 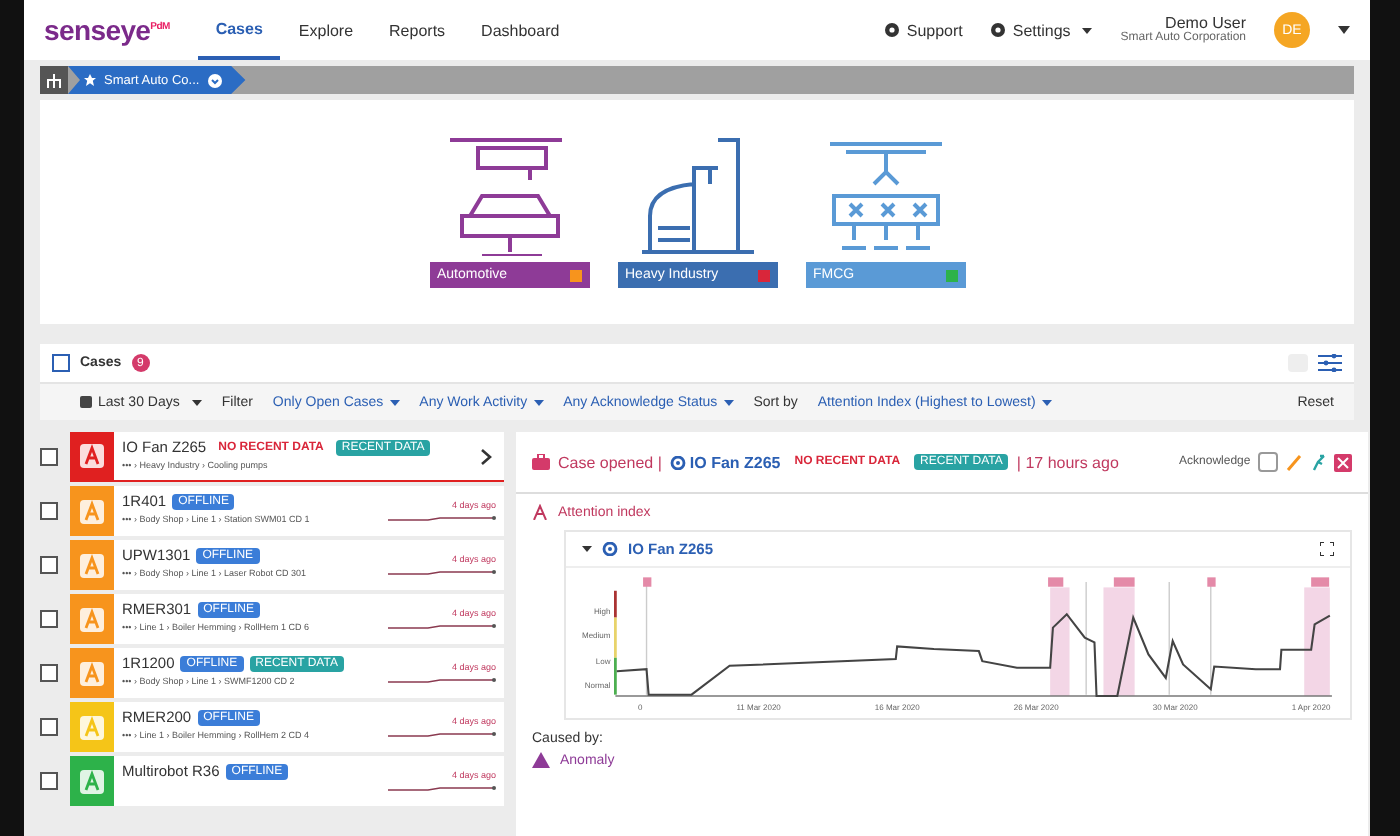 I want to click on time-ago: | 17 hours ago, so click(x=1067, y=462).